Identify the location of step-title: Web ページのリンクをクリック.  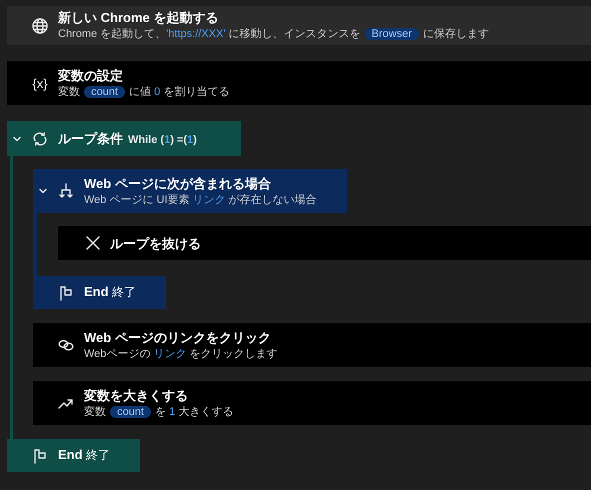
(177, 337).